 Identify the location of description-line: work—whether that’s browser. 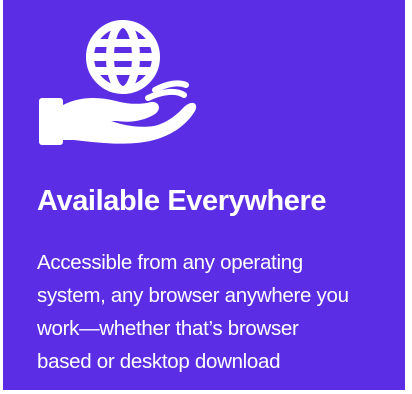
(168, 328).